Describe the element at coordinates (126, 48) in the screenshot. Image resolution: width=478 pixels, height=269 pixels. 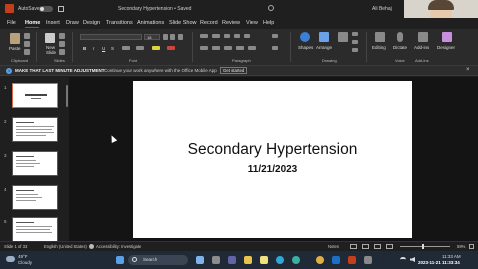
I see `char-spacing-icon` at that location.